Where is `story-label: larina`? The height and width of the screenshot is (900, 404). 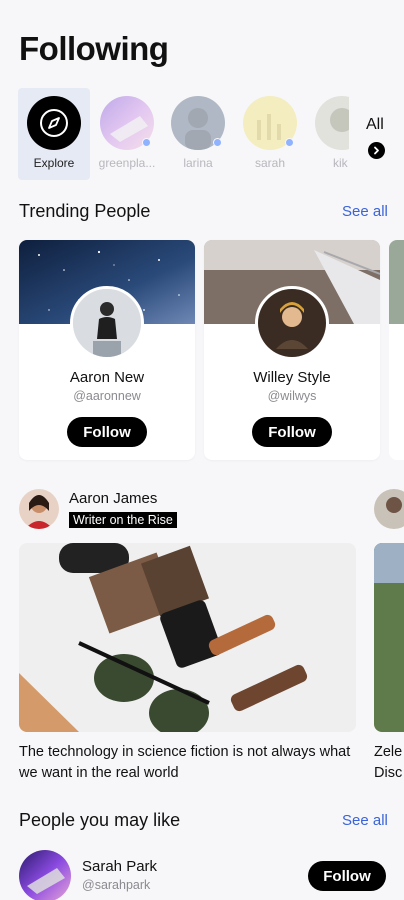 story-label: larina is located at coordinates (198, 163).